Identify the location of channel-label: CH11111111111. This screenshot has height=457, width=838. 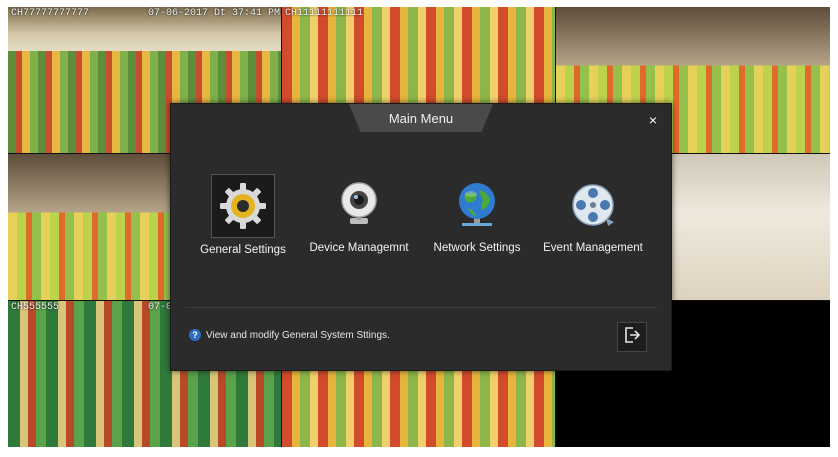
(324, 13).